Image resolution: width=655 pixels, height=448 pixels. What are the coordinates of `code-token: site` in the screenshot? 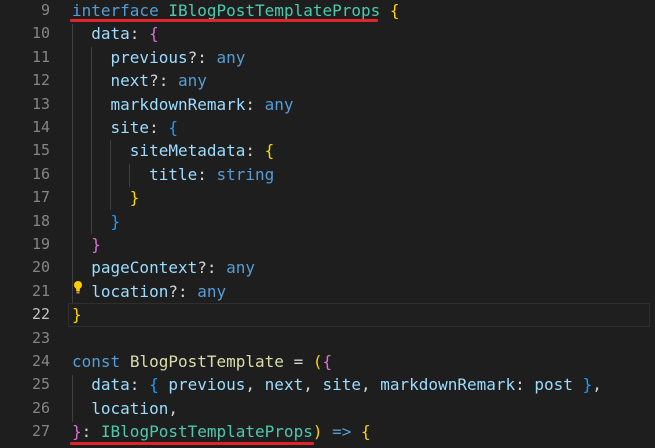 It's located at (341, 385).